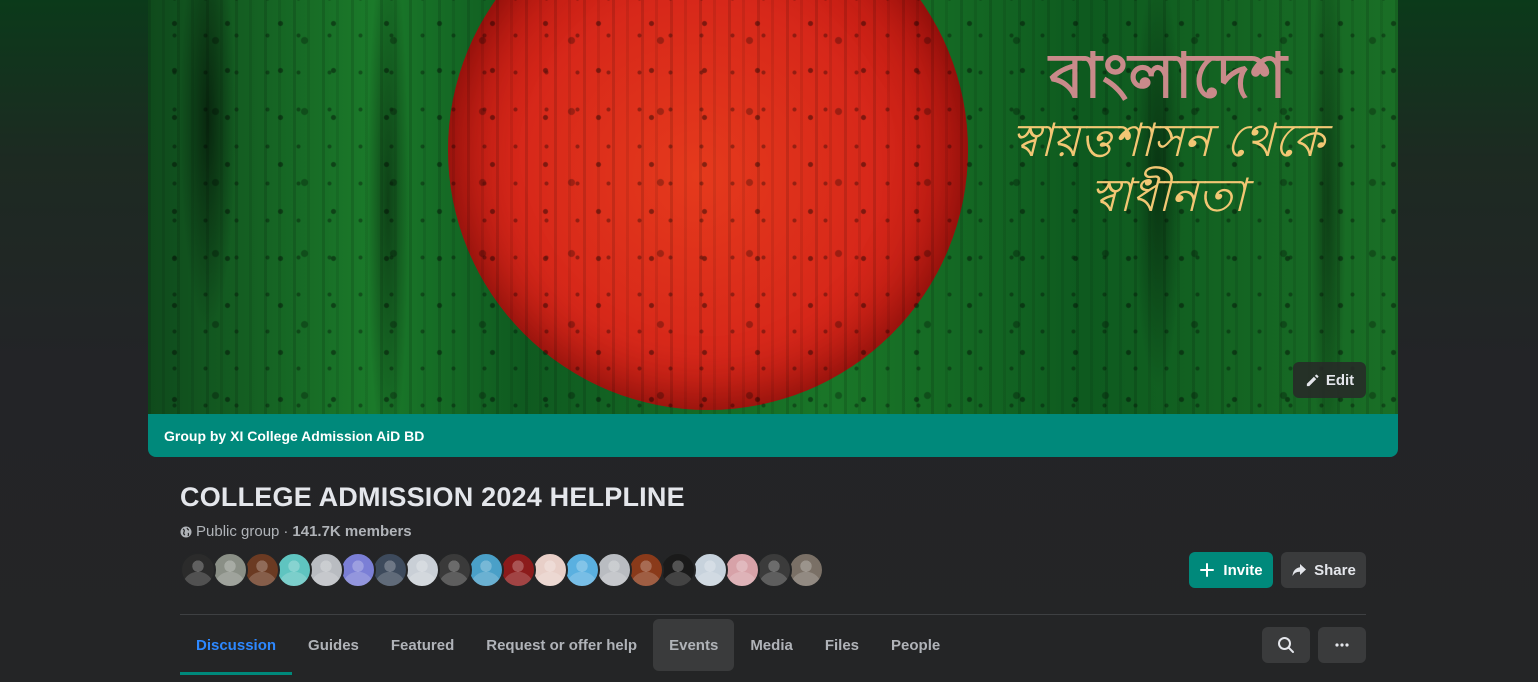  I want to click on invite-button: Invite, so click(1231, 570).